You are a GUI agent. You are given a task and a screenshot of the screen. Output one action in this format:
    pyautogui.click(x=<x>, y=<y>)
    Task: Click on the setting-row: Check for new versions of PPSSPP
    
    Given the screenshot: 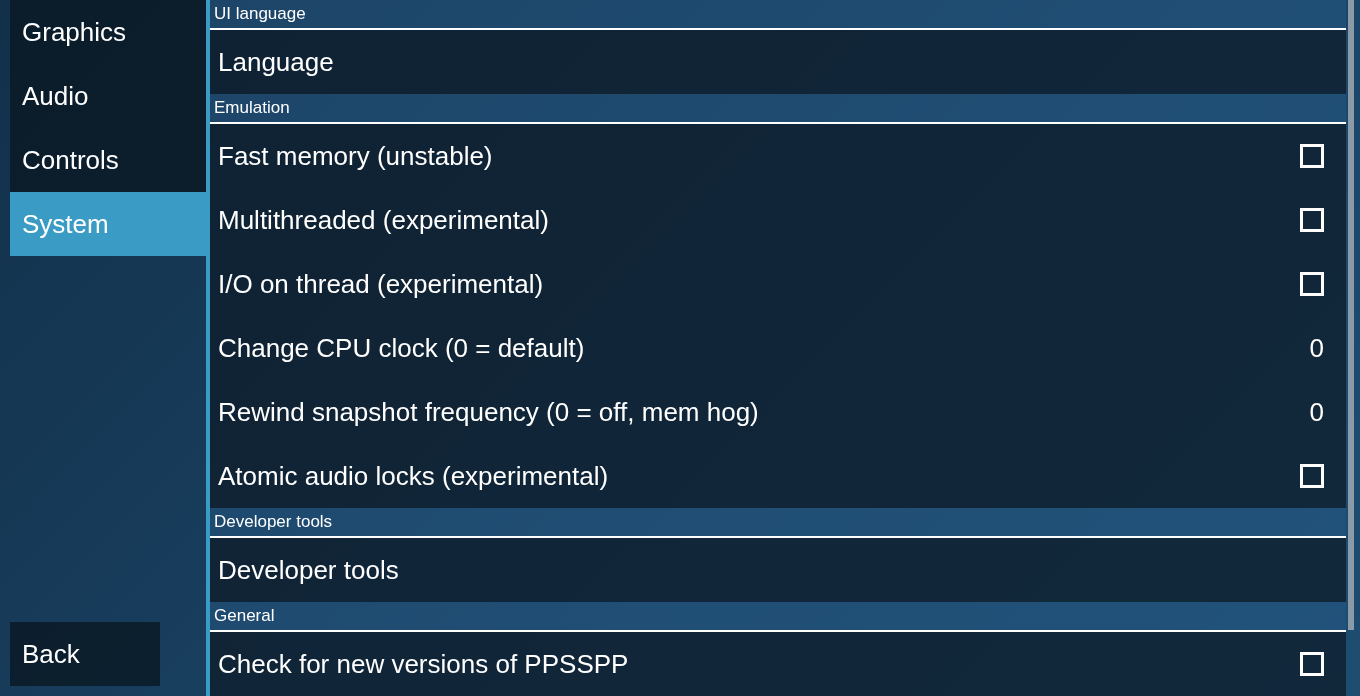 What is the action you would take?
    pyautogui.click(x=778, y=664)
    